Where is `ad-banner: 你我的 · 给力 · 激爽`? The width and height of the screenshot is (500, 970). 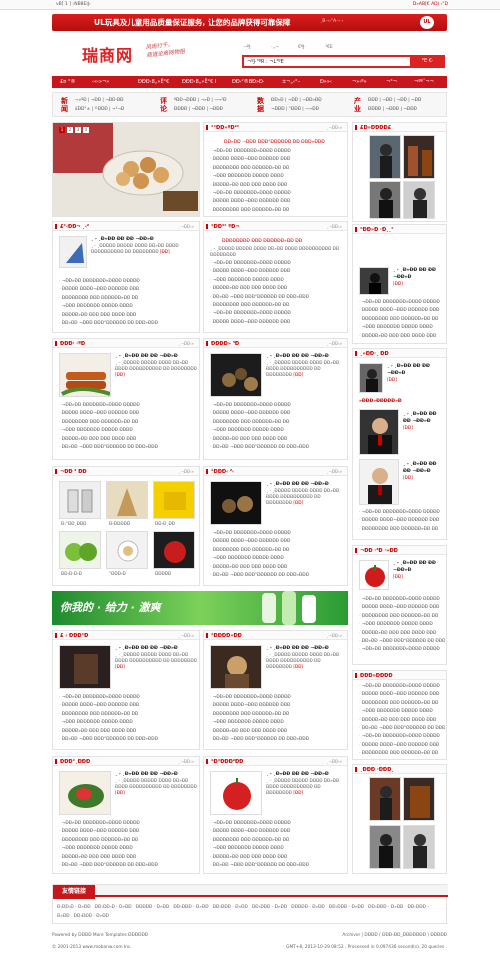
ad-banner: 你我的 · 给力 · 激爽 is located at coordinates (200, 608).